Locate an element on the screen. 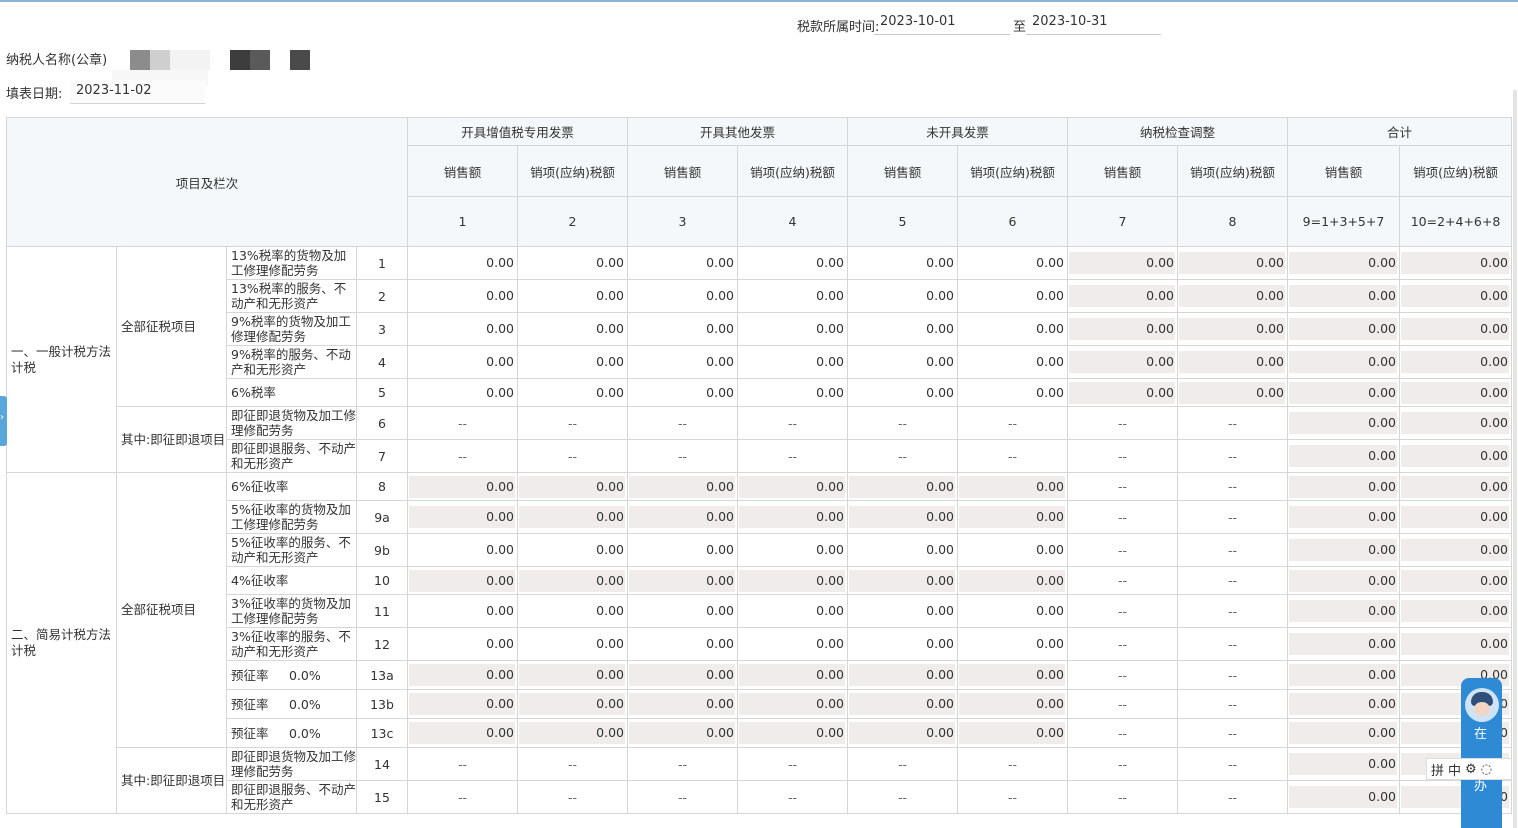  ime-skin-icon: ◌ is located at coordinates (1486, 769).